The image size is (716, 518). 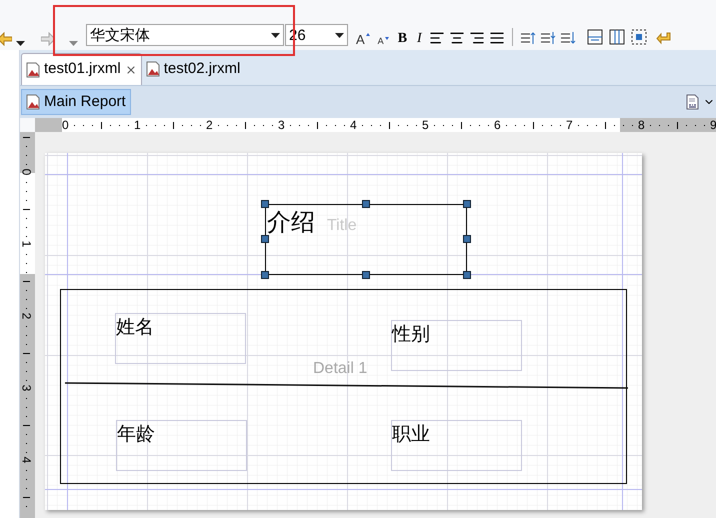 I want to click on undo-arrow-icon, so click(x=664, y=38).